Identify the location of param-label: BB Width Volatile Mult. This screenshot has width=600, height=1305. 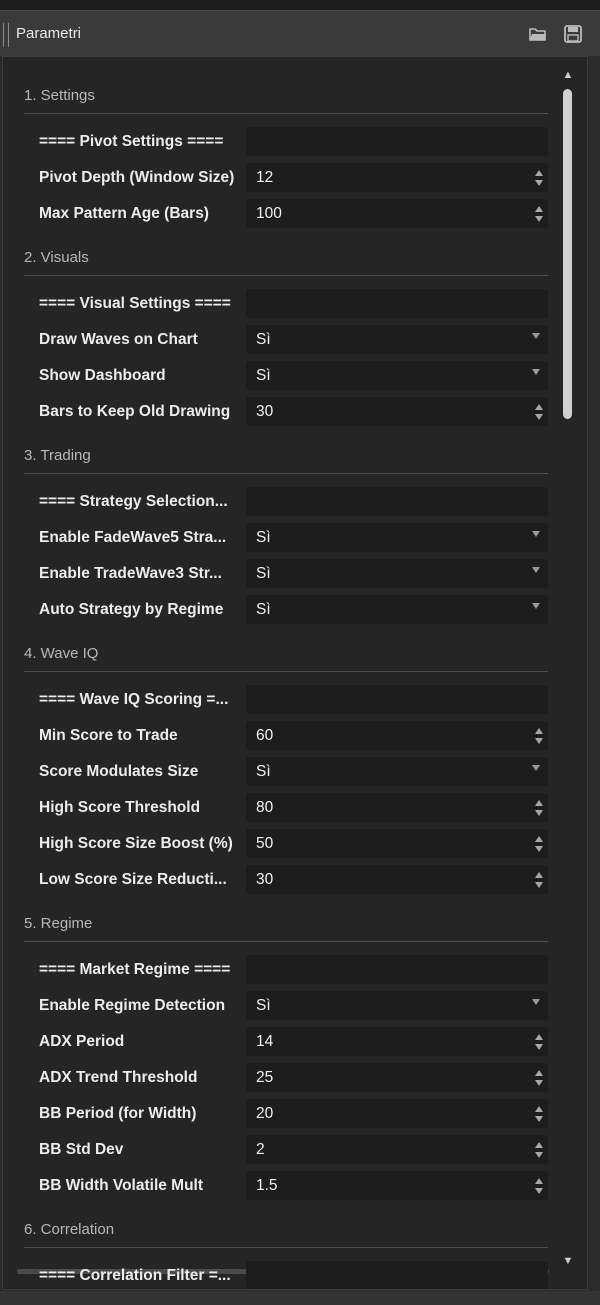
(121, 1185).